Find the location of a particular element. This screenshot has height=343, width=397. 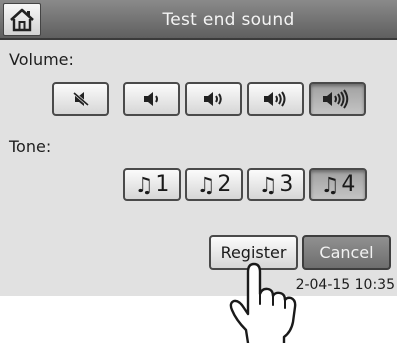

volume-level-2-button is located at coordinates (213, 99).